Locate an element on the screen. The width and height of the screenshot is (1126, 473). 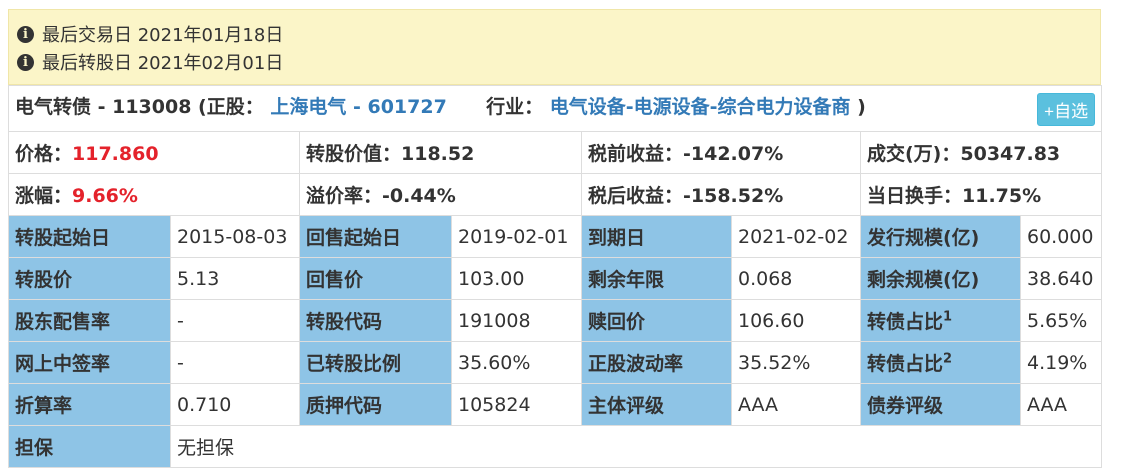
detail-value: 0.710 is located at coordinates (235, 404).